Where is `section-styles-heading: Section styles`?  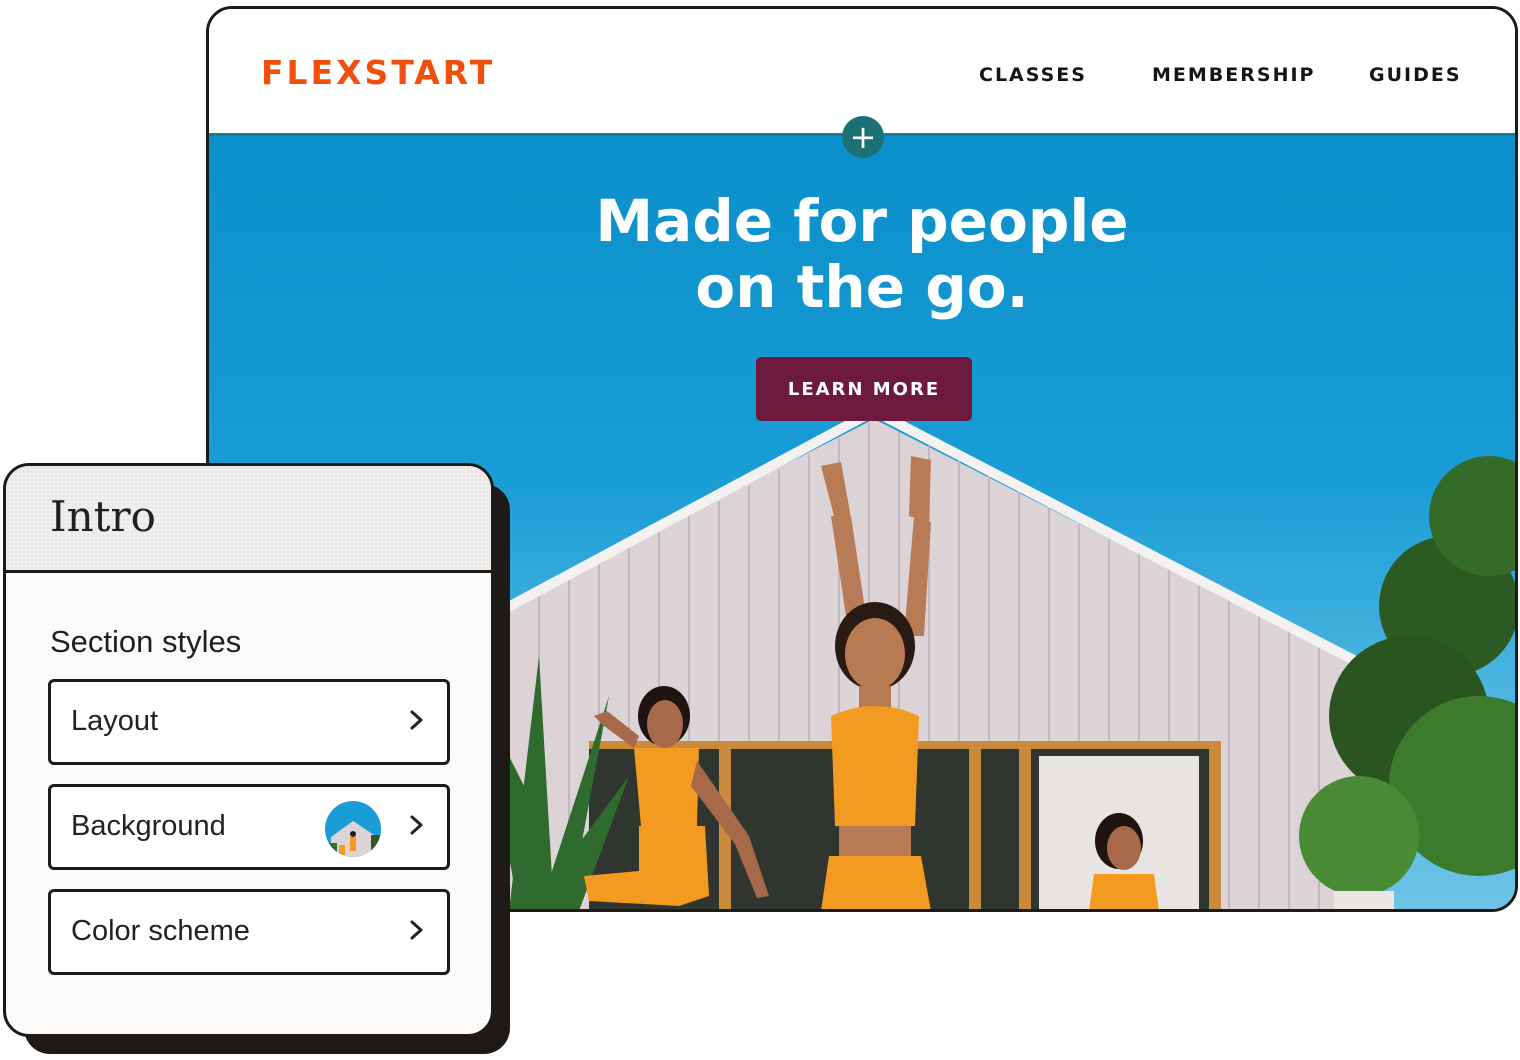 section-styles-heading: Section styles is located at coordinates (146, 641).